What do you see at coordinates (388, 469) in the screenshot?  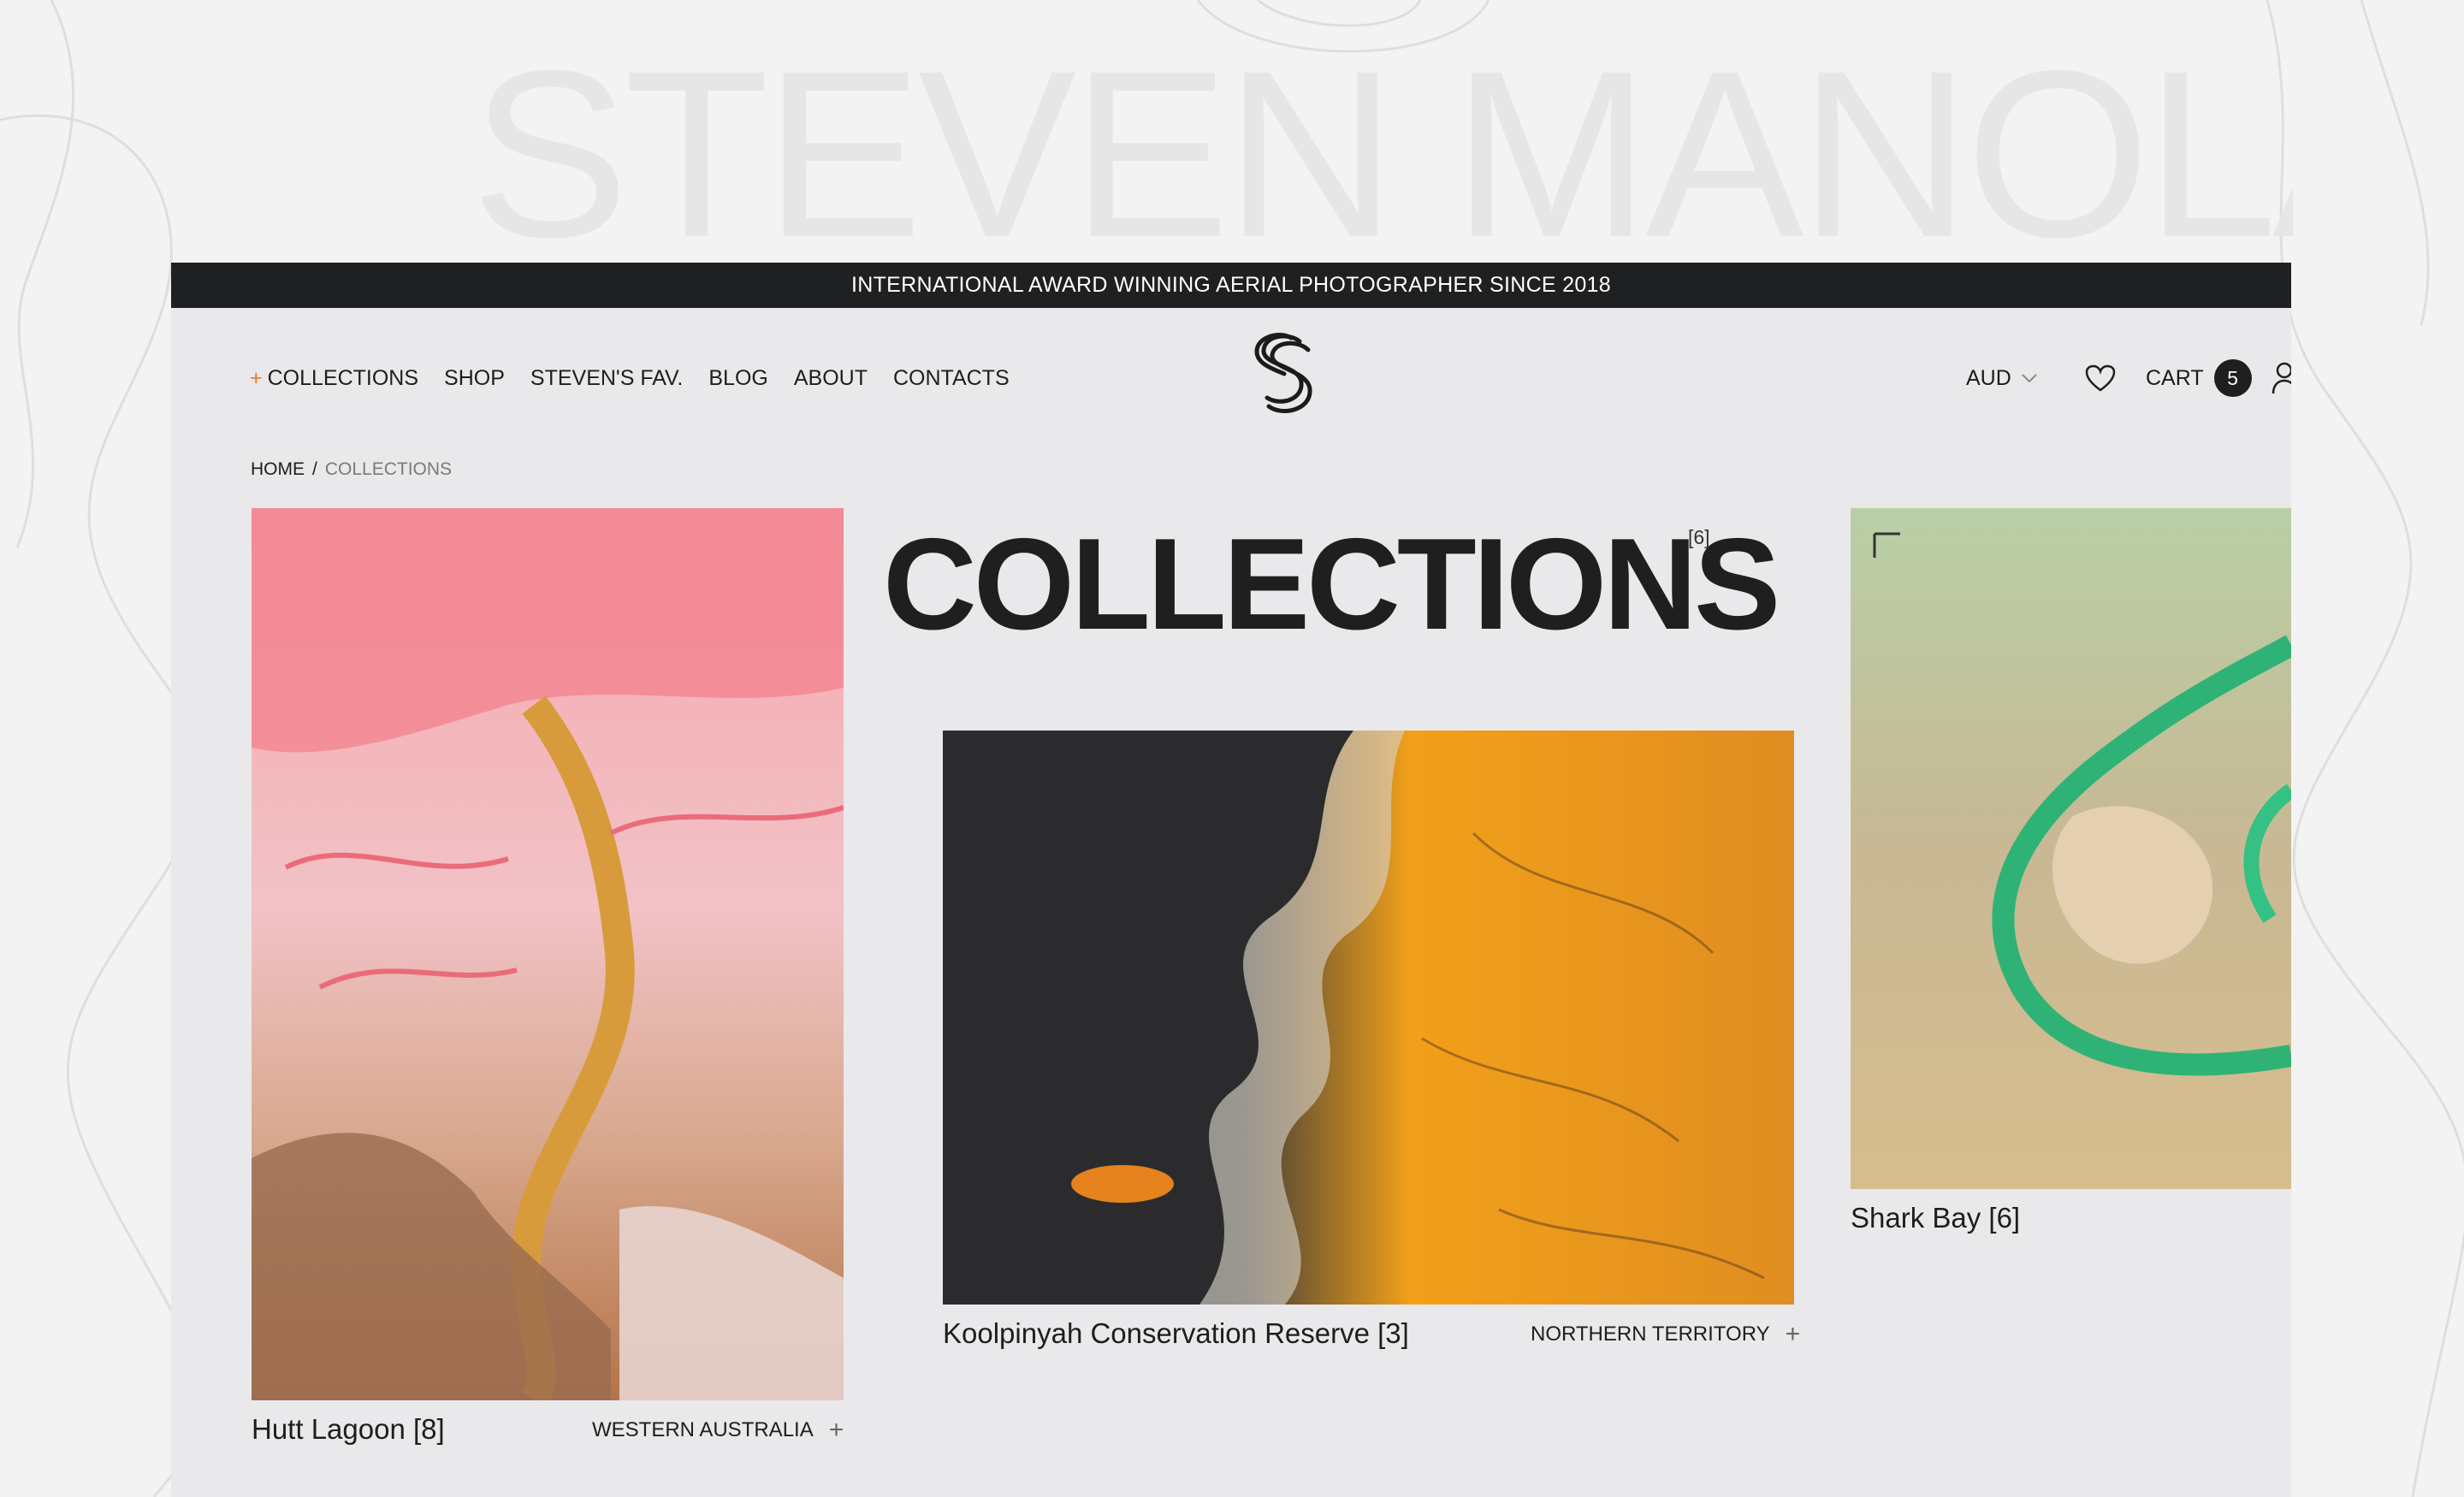 I see `breadcrumb-current: COLLECTIONS` at bounding box center [388, 469].